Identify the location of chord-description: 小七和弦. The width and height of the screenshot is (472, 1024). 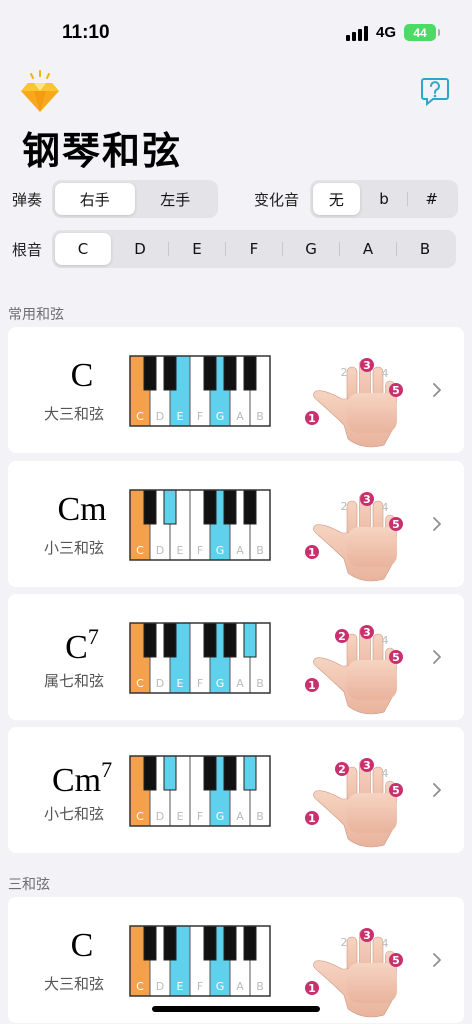
(73, 814).